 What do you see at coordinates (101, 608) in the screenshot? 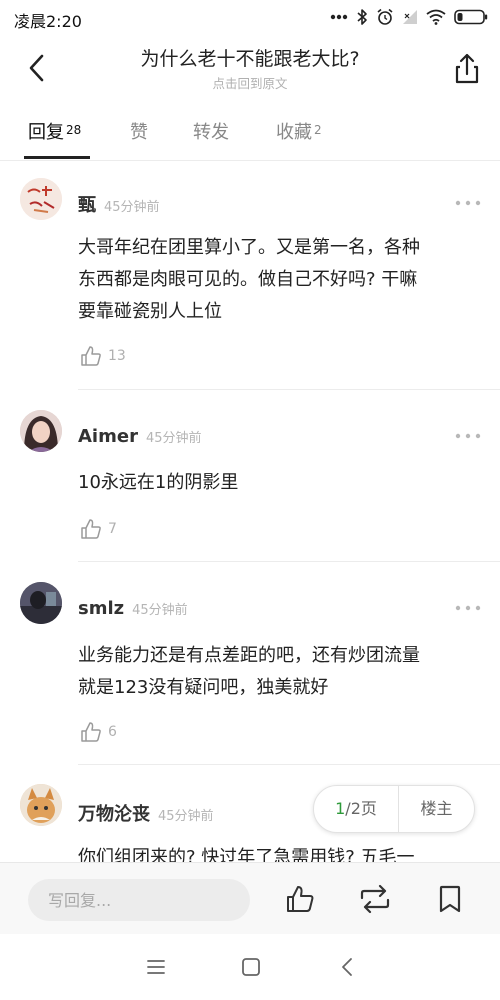
I see `username: smlz` at bounding box center [101, 608].